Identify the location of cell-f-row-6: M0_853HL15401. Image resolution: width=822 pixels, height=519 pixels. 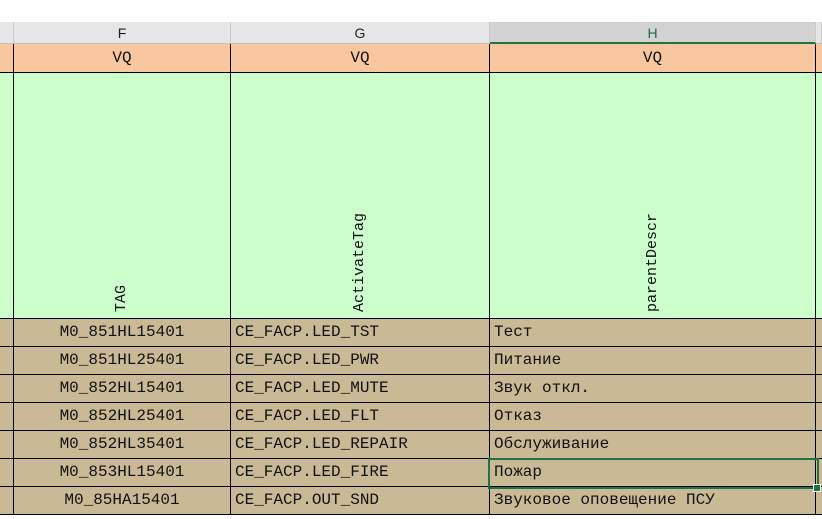
(122, 473).